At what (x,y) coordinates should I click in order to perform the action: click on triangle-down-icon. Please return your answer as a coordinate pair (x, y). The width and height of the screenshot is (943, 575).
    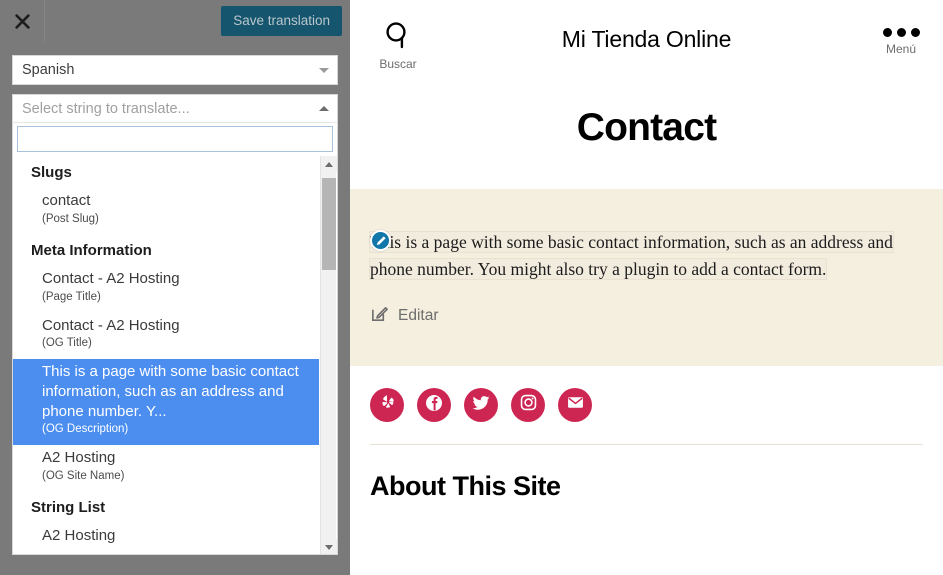
    Looking at the image, I should click on (329, 547).